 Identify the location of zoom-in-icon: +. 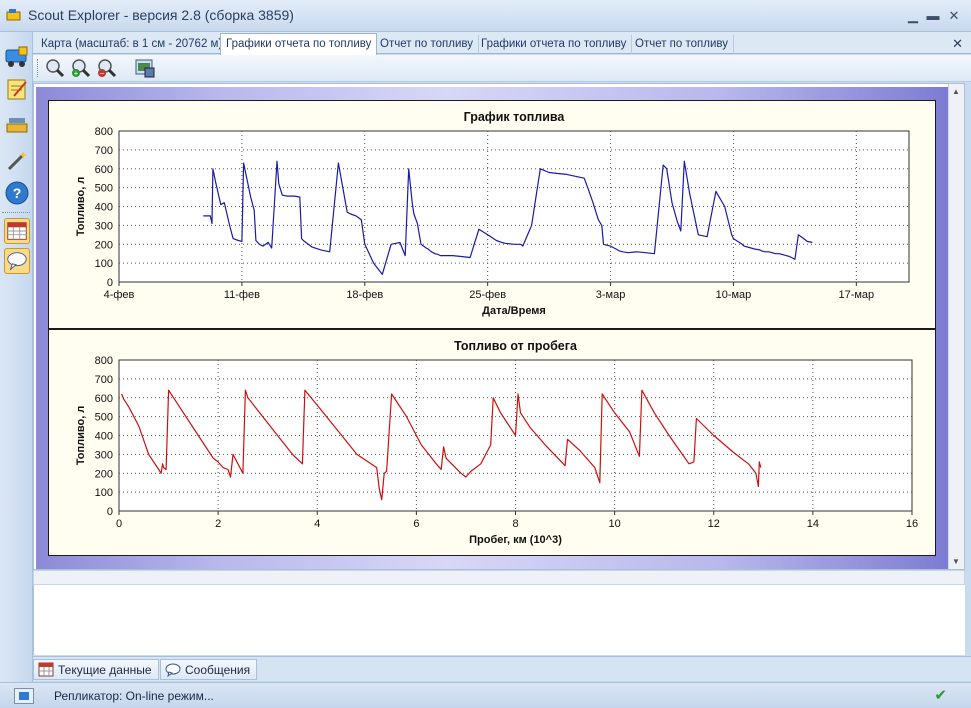
(81, 68).